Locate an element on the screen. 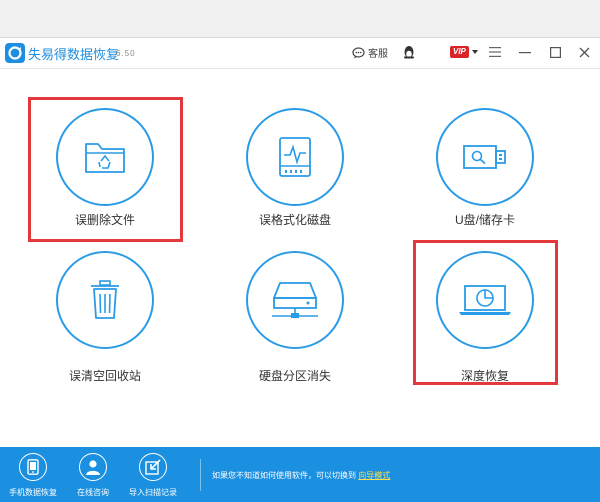 The width and height of the screenshot is (600, 502). close-icon is located at coordinates (584, 52).